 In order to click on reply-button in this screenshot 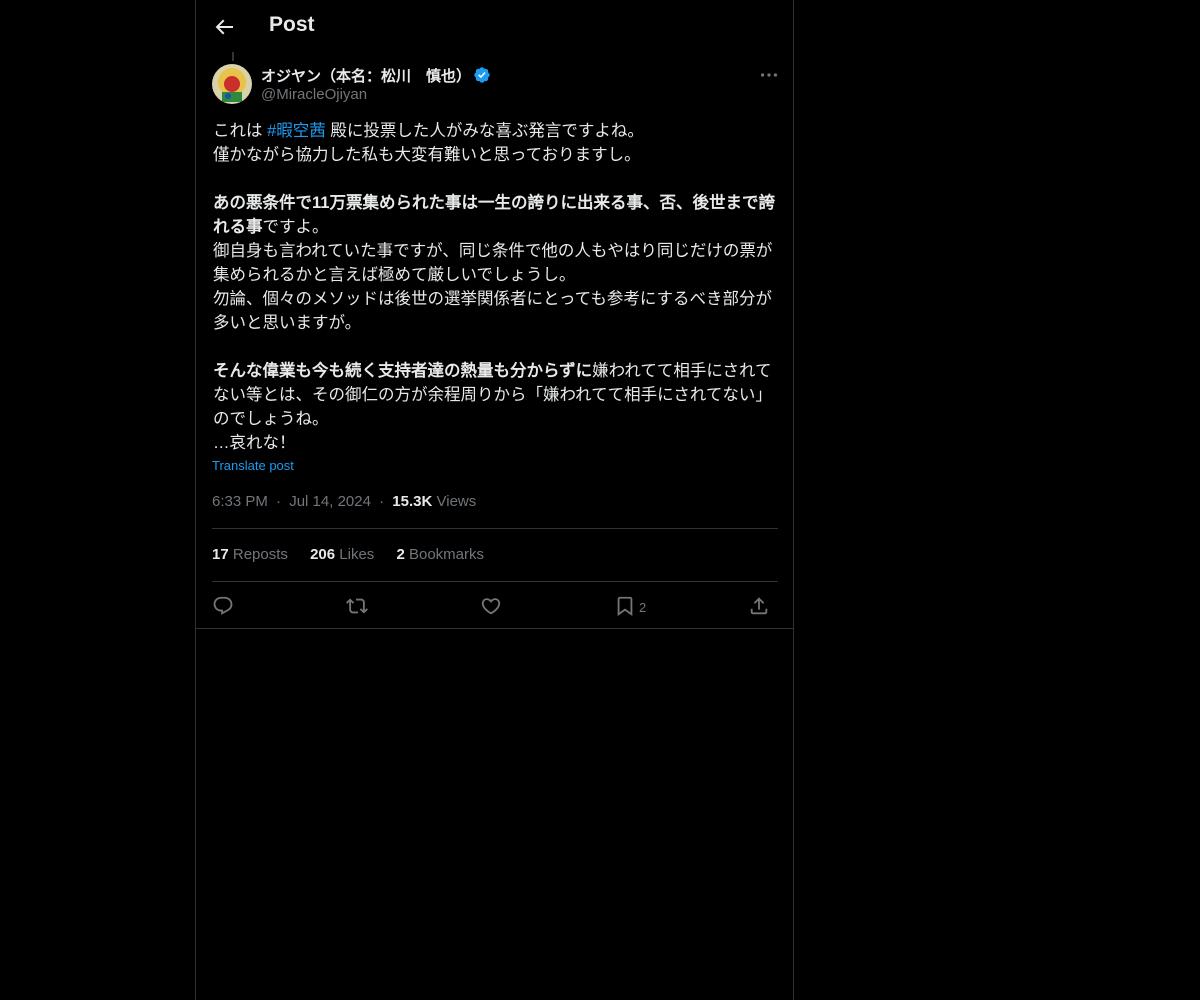, I will do `click(223, 606)`.